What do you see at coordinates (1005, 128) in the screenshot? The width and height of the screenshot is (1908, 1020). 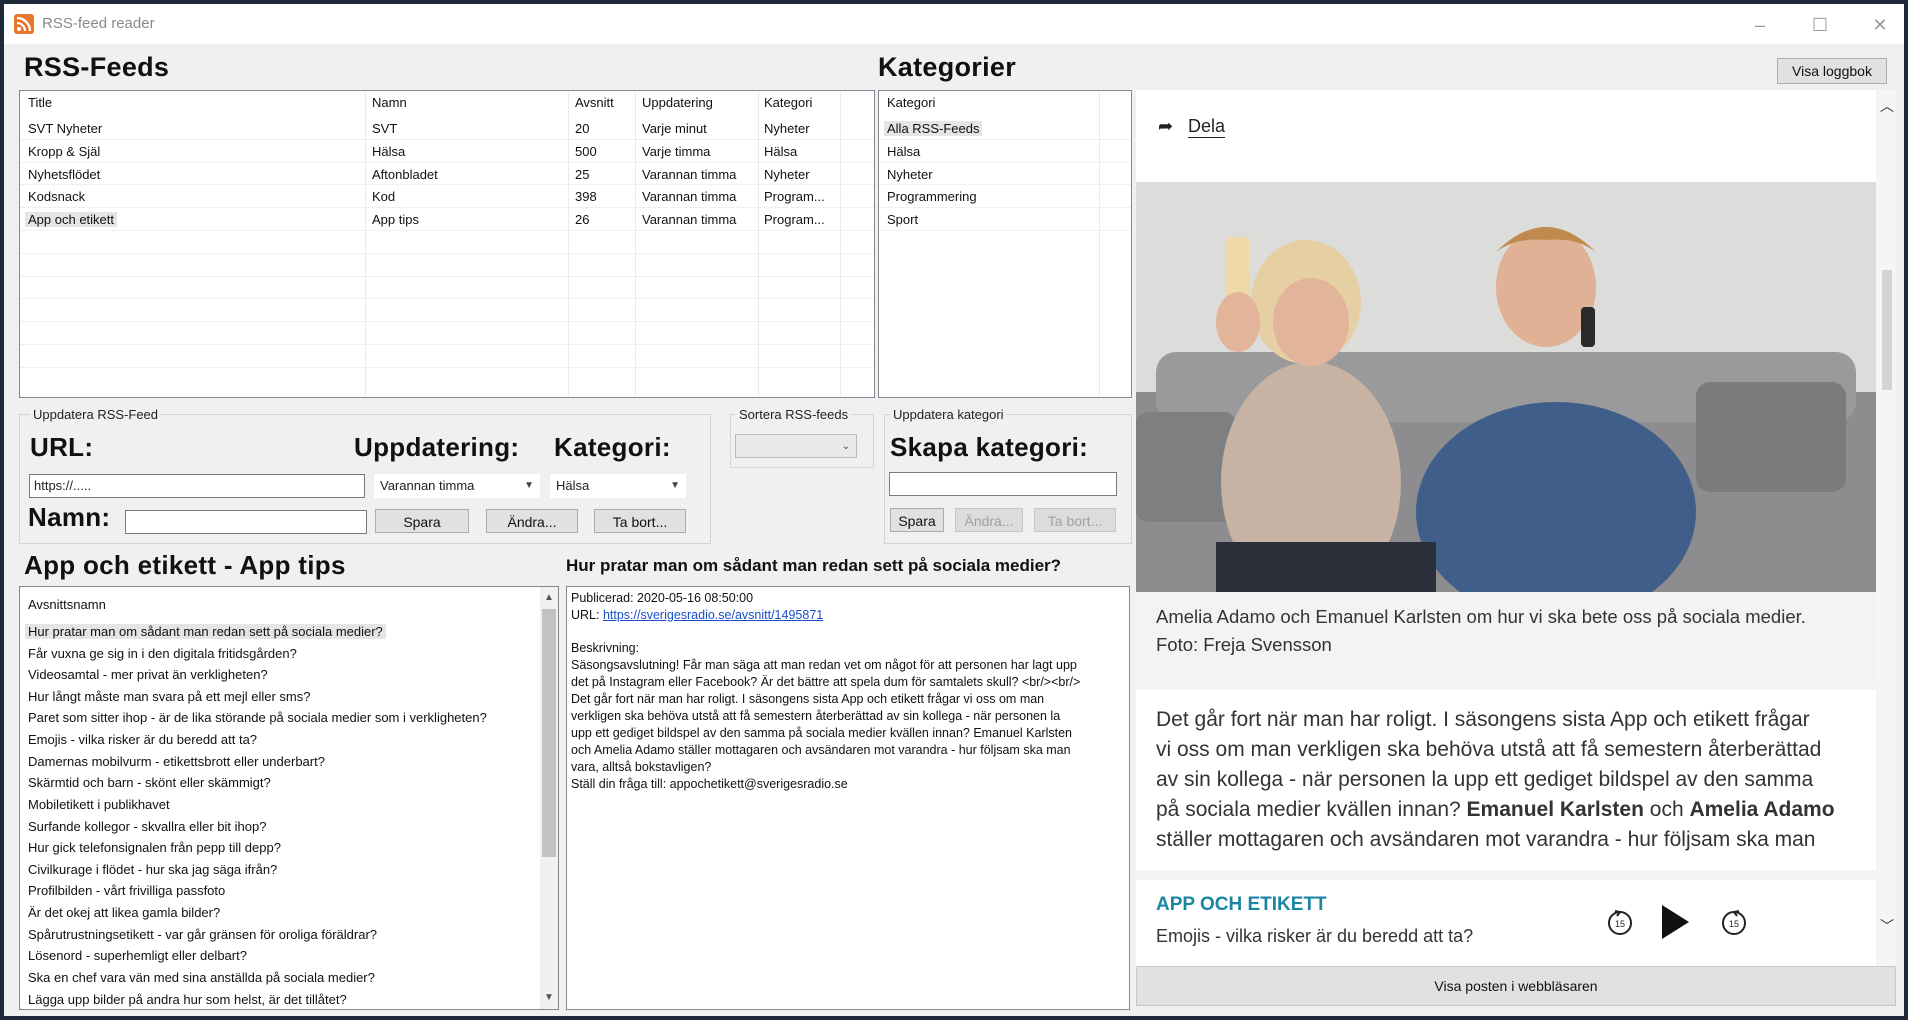 I see `list-item-selected: Alla RSS-Feeds` at bounding box center [1005, 128].